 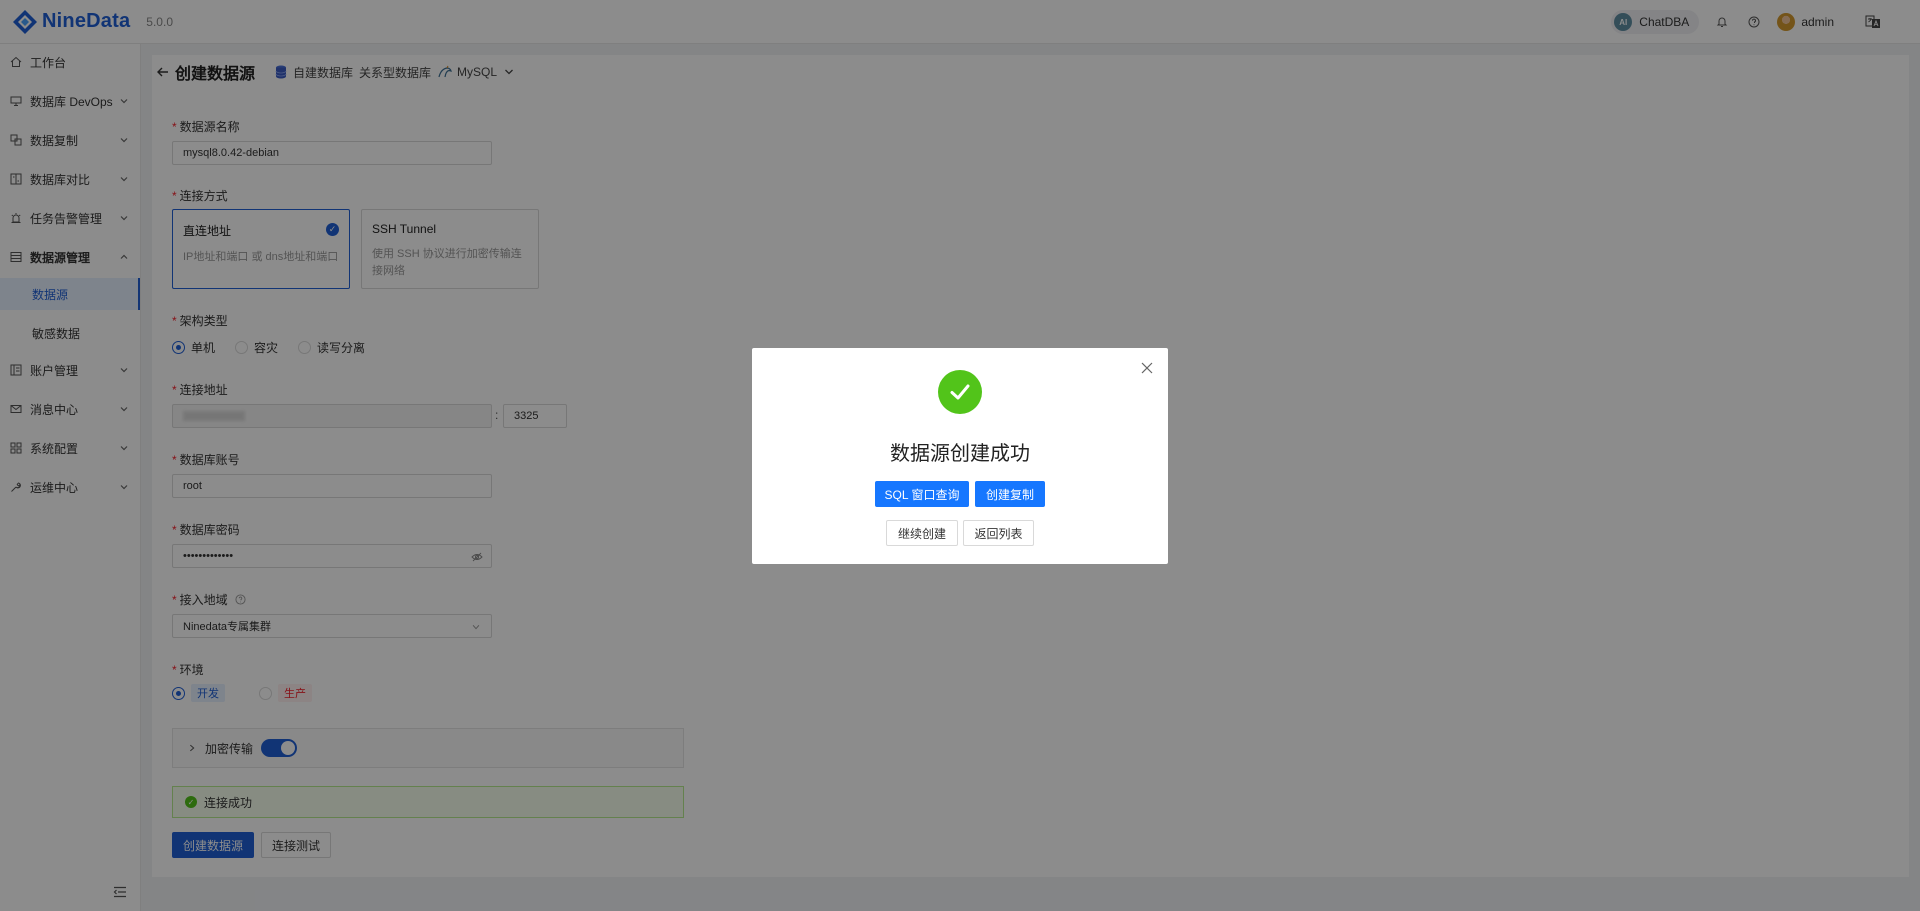 I want to click on success-modal: 数据源创建成功 SQL 窗口查询 创建复制 继续创建 返回列表, so click(x=960, y=456).